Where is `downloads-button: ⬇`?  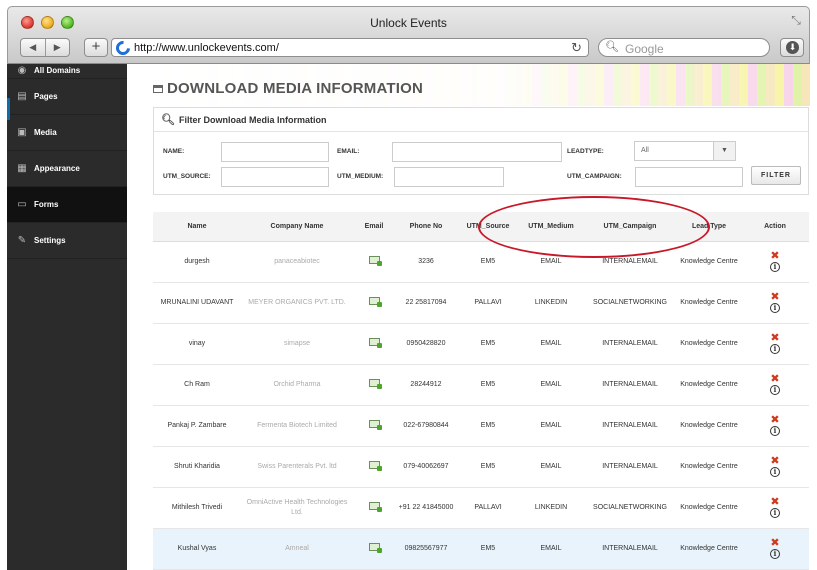 downloads-button: ⬇ is located at coordinates (792, 47).